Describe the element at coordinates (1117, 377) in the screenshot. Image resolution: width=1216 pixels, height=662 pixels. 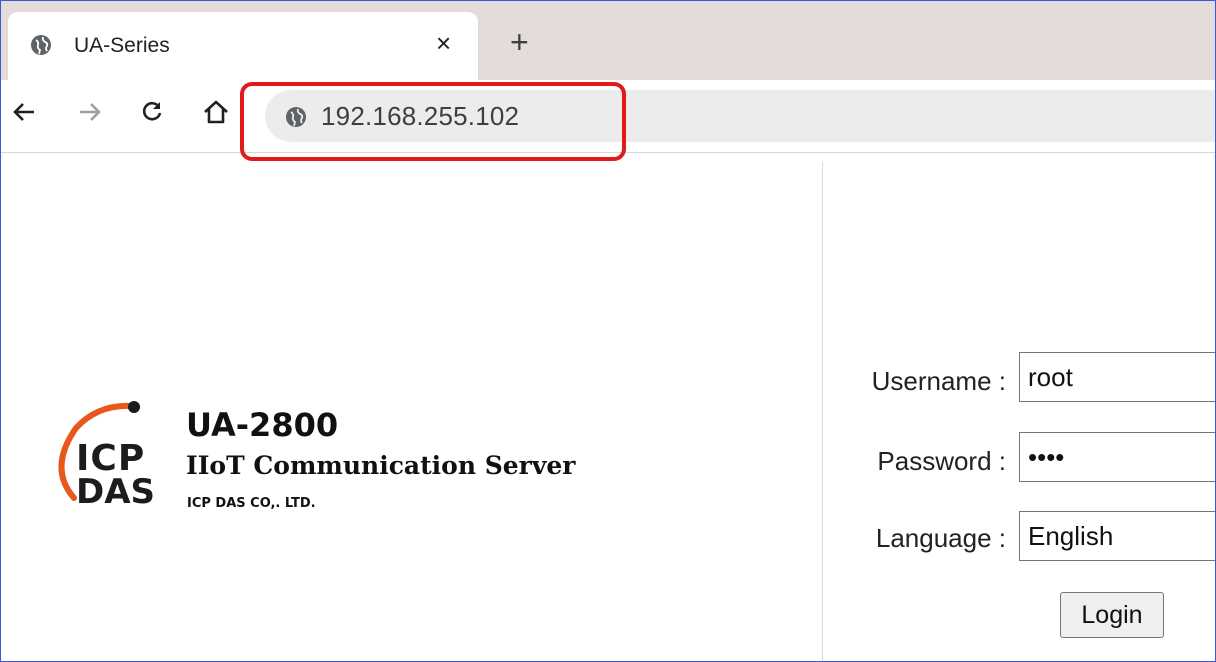
I see `username-input` at that location.